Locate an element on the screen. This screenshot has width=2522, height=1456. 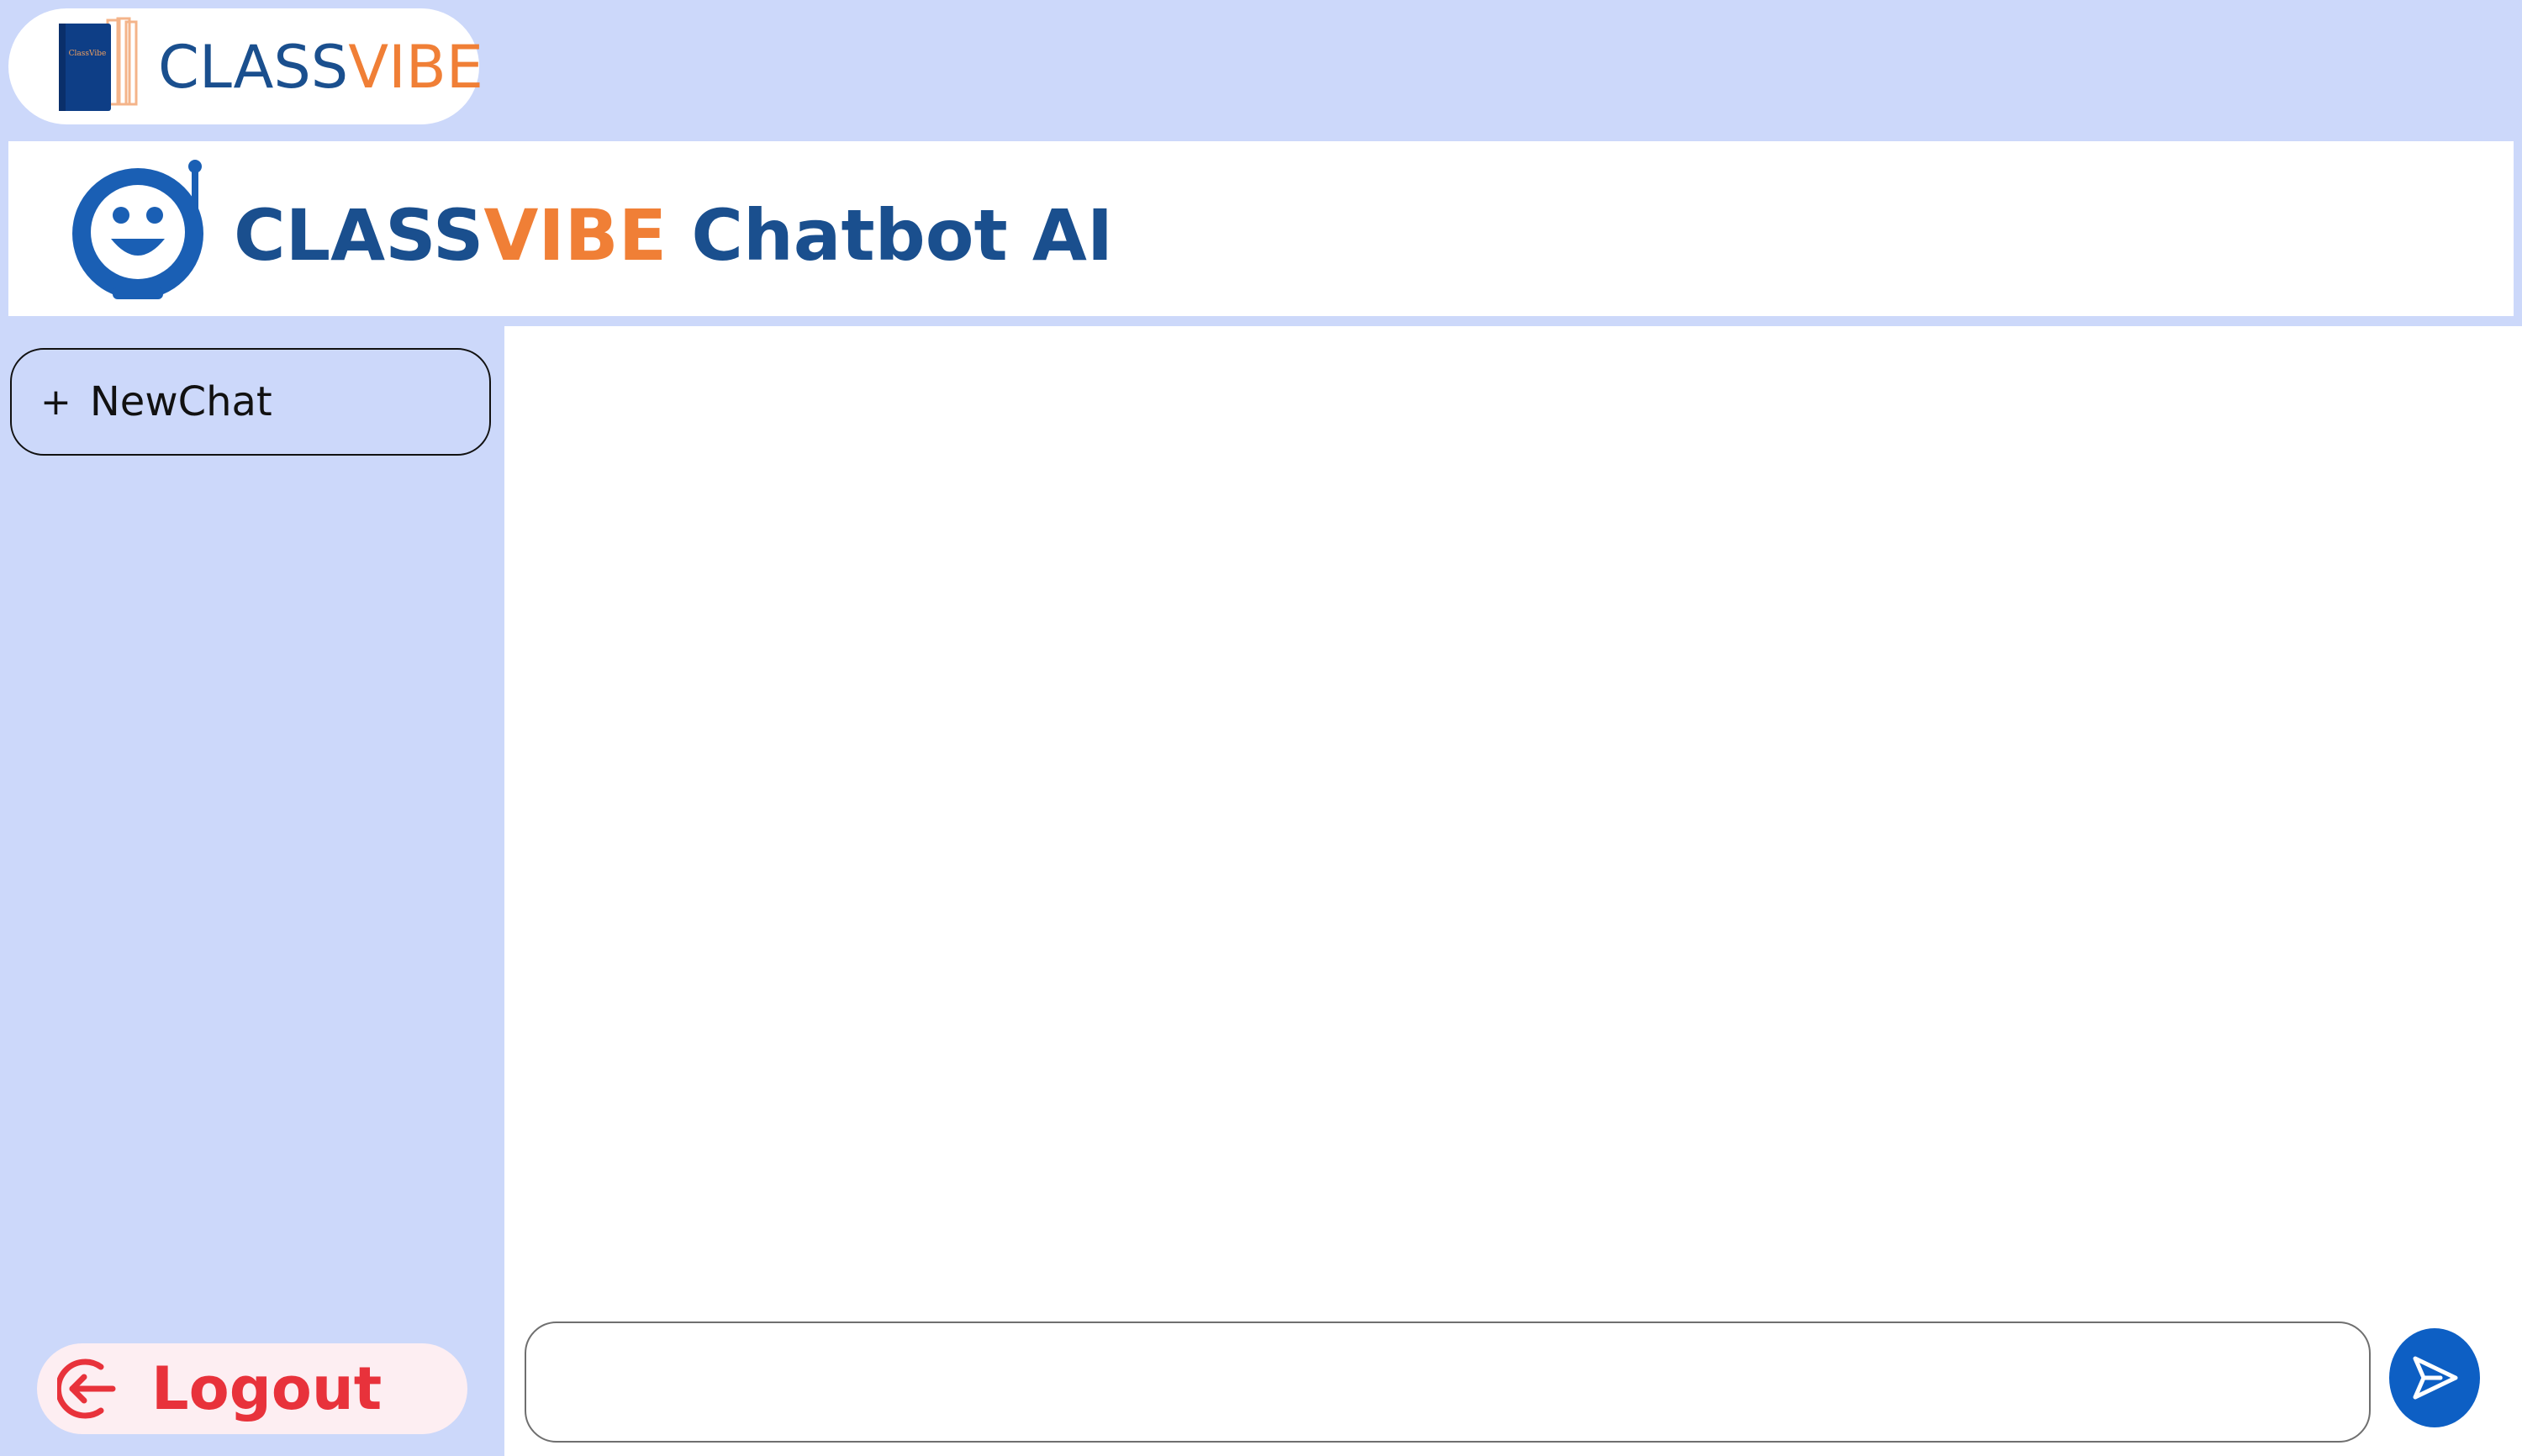
robot-icon is located at coordinates (137, 229).